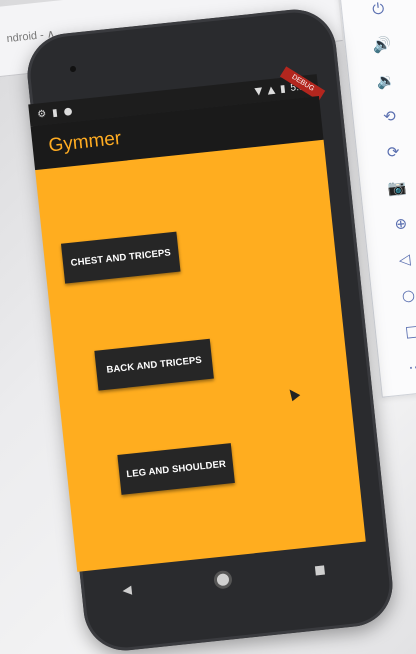  Describe the element at coordinates (120, 257) in the screenshot. I see `chest-and-triceps-button: CHEST AND TRICEPS` at that location.